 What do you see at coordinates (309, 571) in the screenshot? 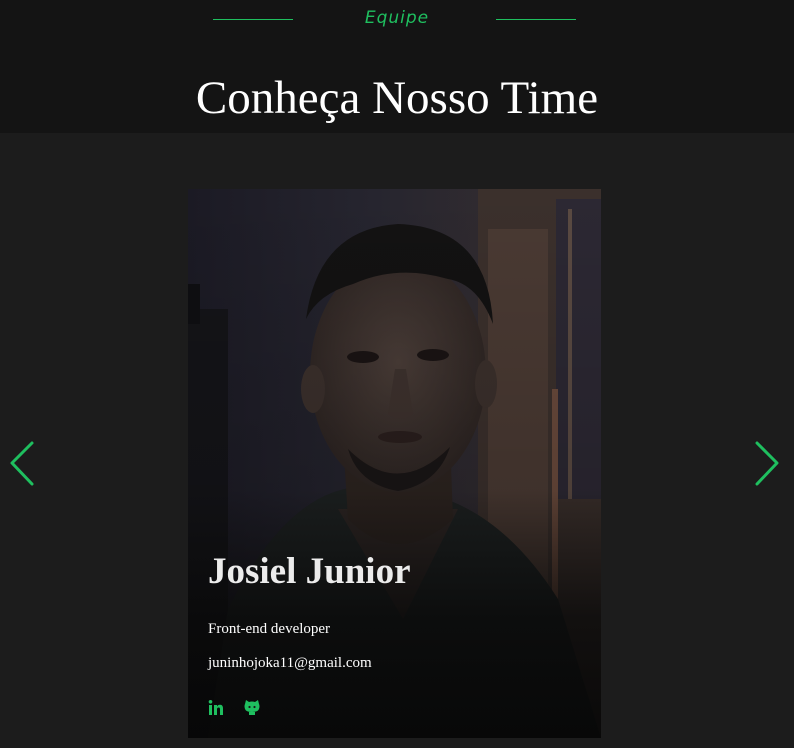
I see `member-name: Josiel Junior` at bounding box center [309, 571].